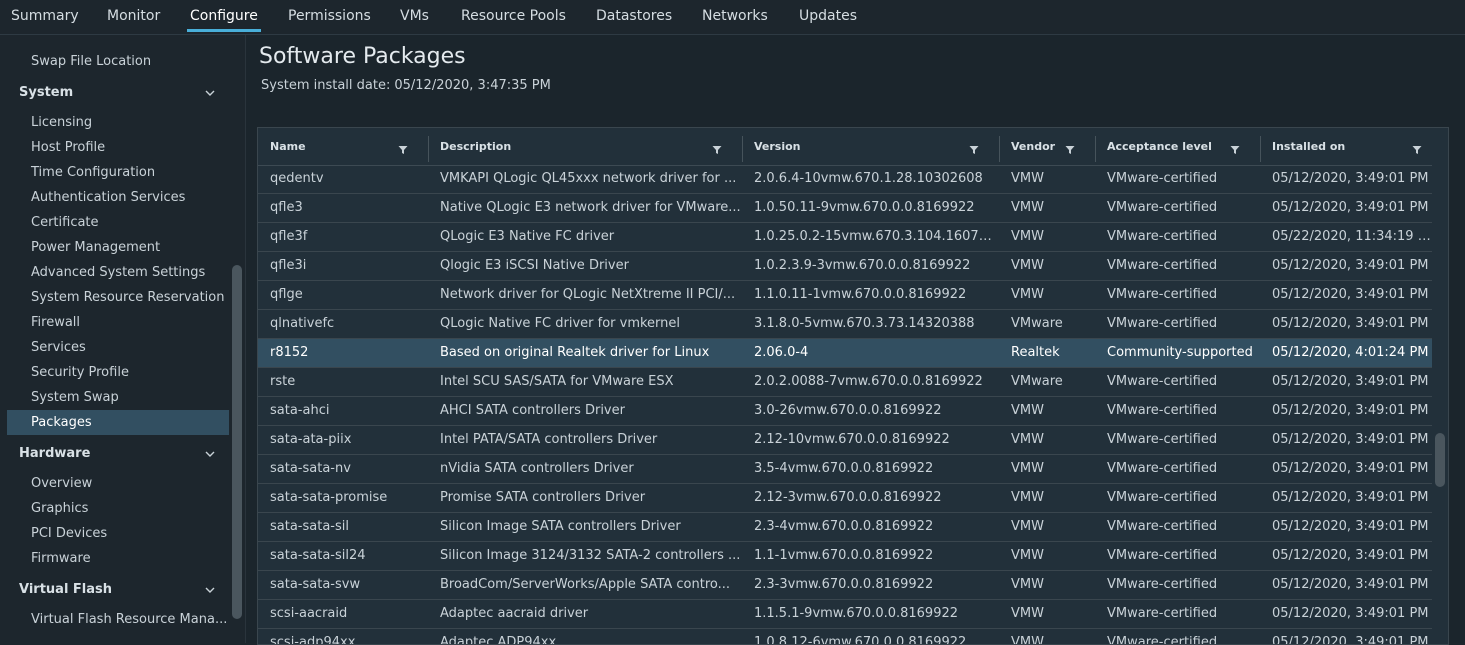  What do you see at coordinates (870, 146) in the screenshot?
I see `column-header-version: Version` at bounding box center [870, 146].